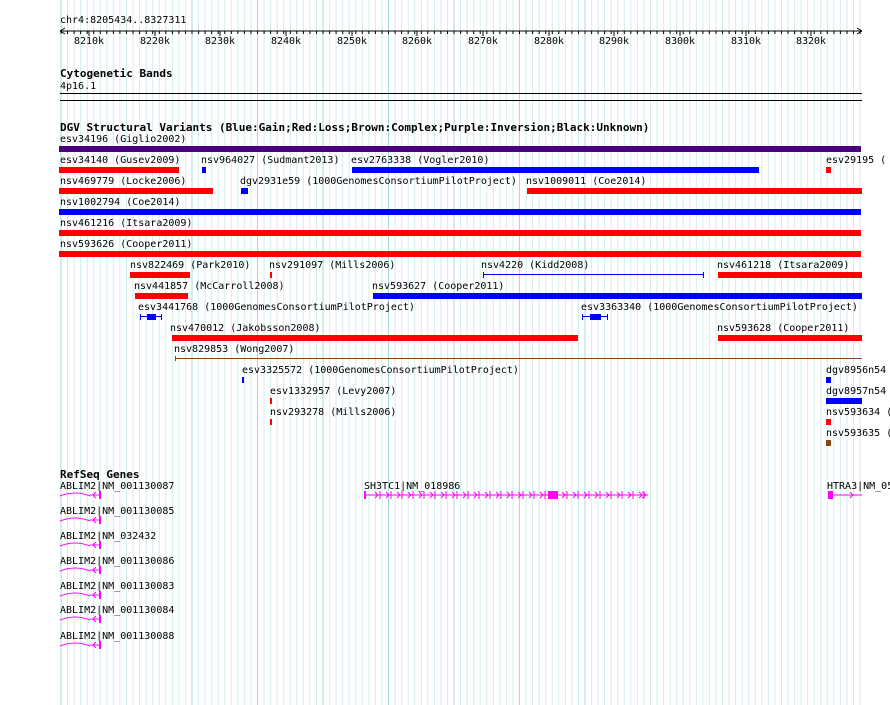  Describe the element at coordinates (811, 41) in the screenshot. I see `ruler-tick-label: 8320k` at that location.